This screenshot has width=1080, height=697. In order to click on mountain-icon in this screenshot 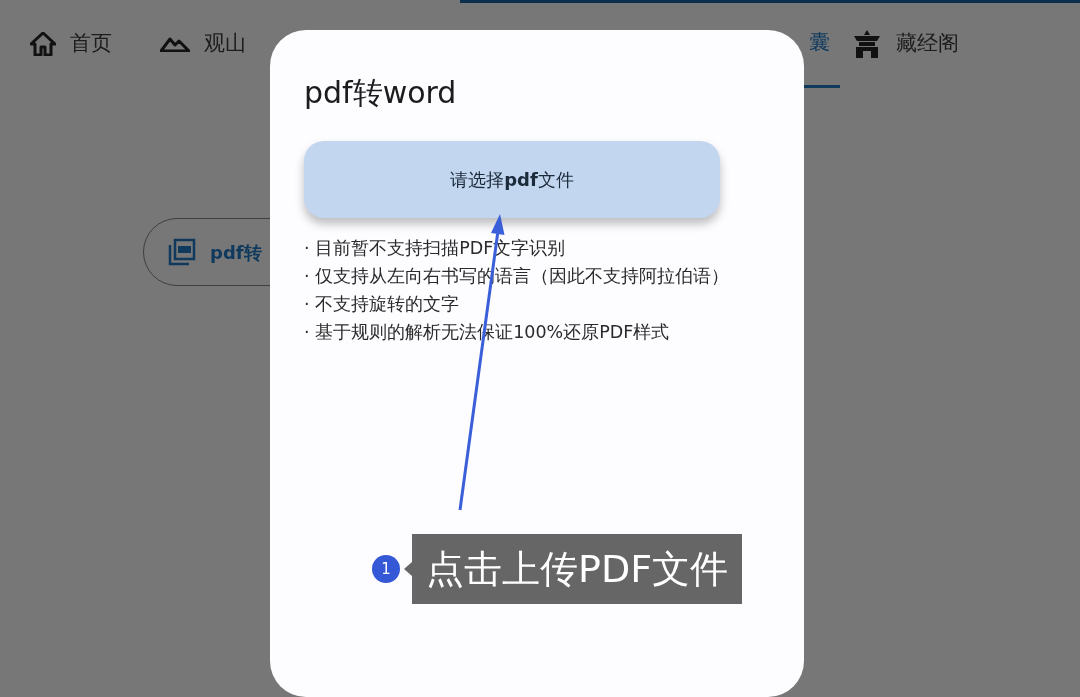, I will do `click(175, 44)`.